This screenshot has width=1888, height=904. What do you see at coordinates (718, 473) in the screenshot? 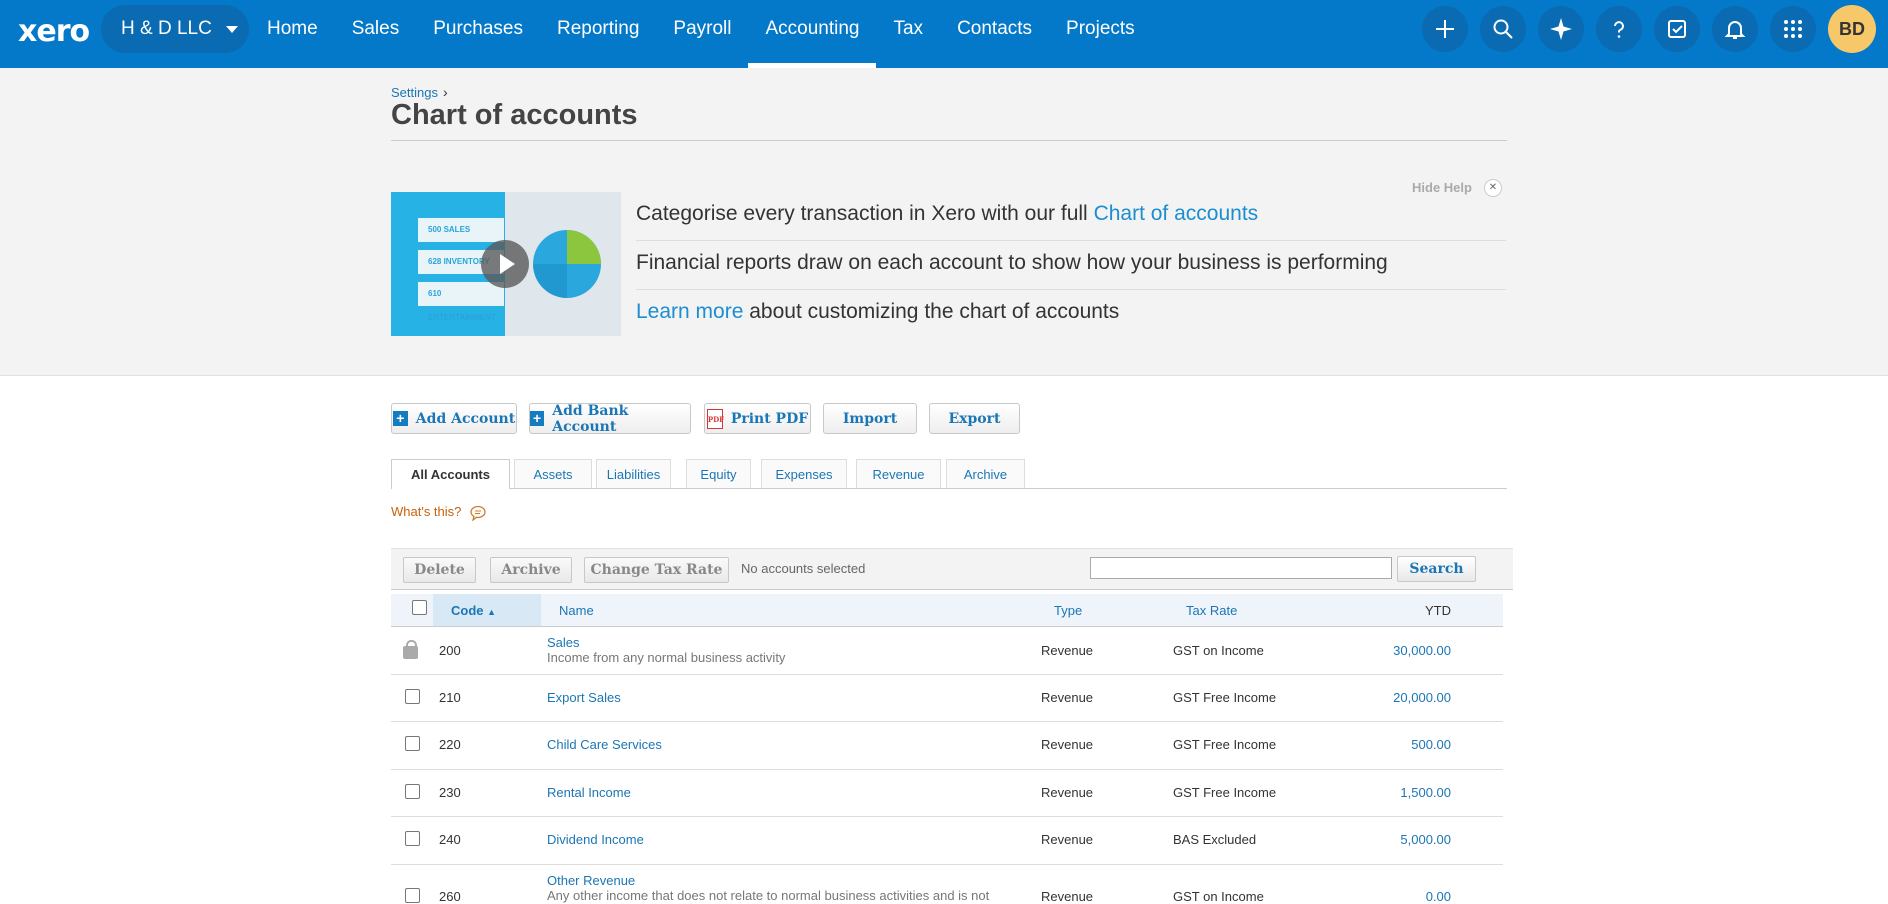
I see `tab-equity: Equity` at bounding box center [718, 473].